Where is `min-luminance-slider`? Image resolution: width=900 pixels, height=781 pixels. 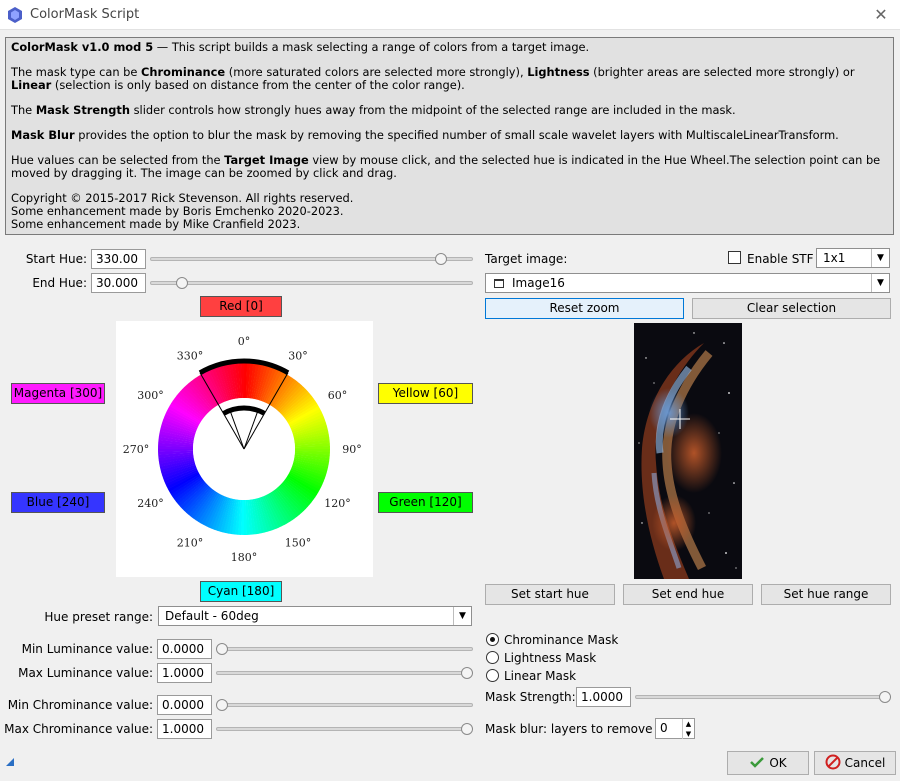 min-luminance-slider is located at coordinates (344, 649).